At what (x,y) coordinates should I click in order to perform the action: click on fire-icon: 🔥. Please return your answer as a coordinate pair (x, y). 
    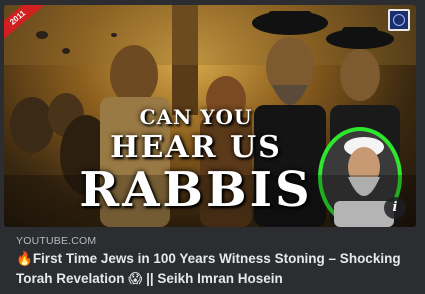
    Looking at the image, I should click on (24, 259).